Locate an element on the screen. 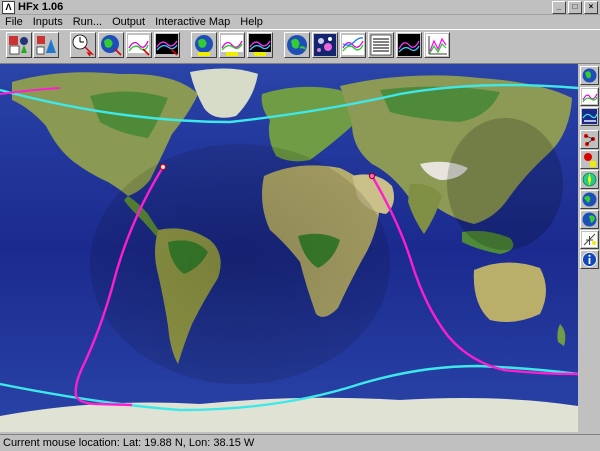 The image size is (600, 451). globe-view-button is located at coordinates (589, 75).